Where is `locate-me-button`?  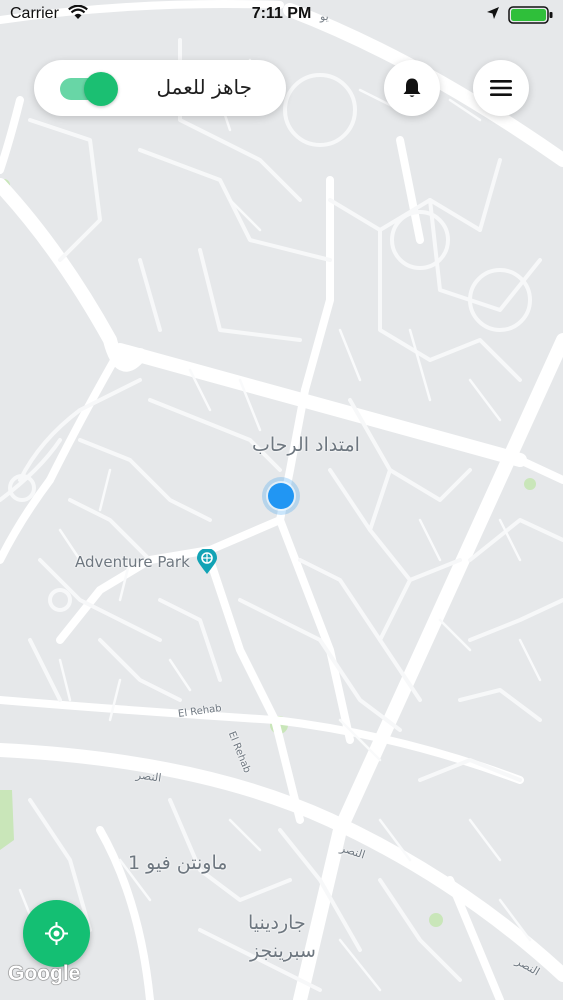
locate-me-button is located at coordinates (56, 933).